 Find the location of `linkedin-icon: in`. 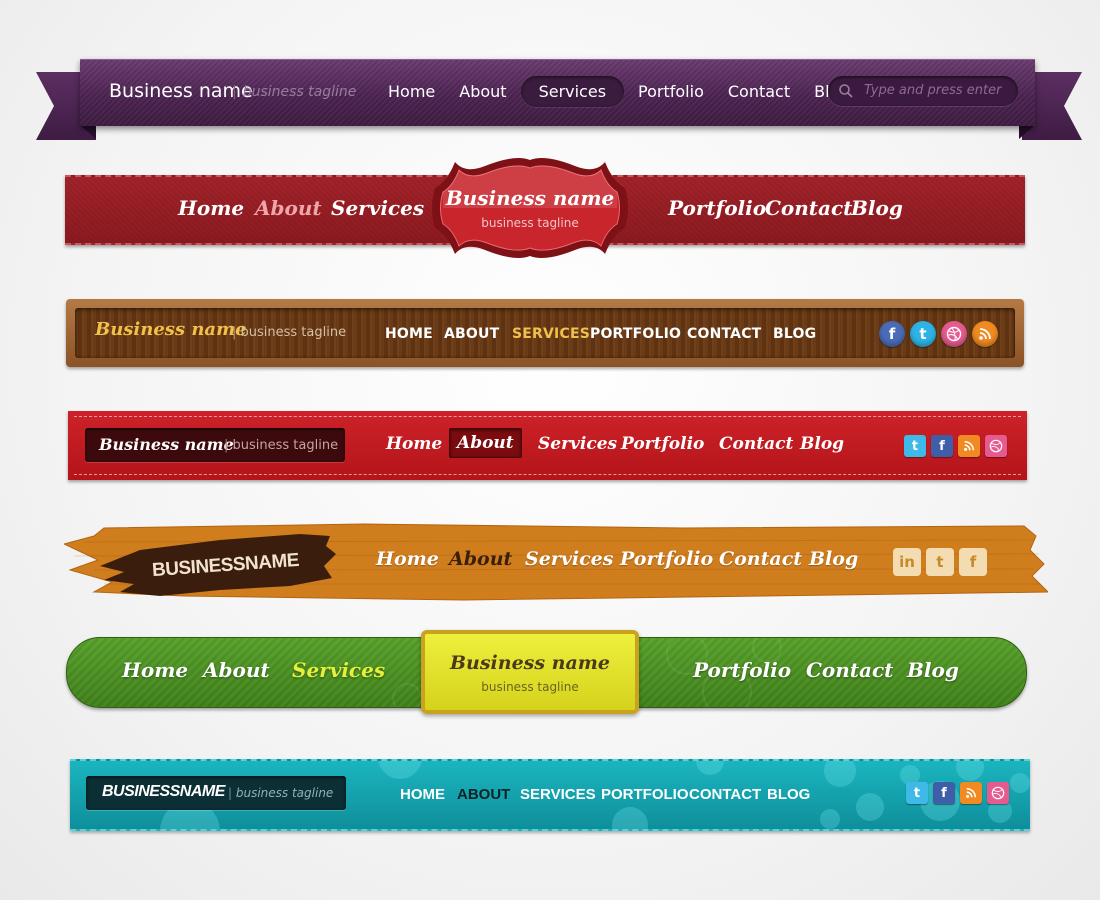

linkedin-icon: in is located at coordinates (907, 562).